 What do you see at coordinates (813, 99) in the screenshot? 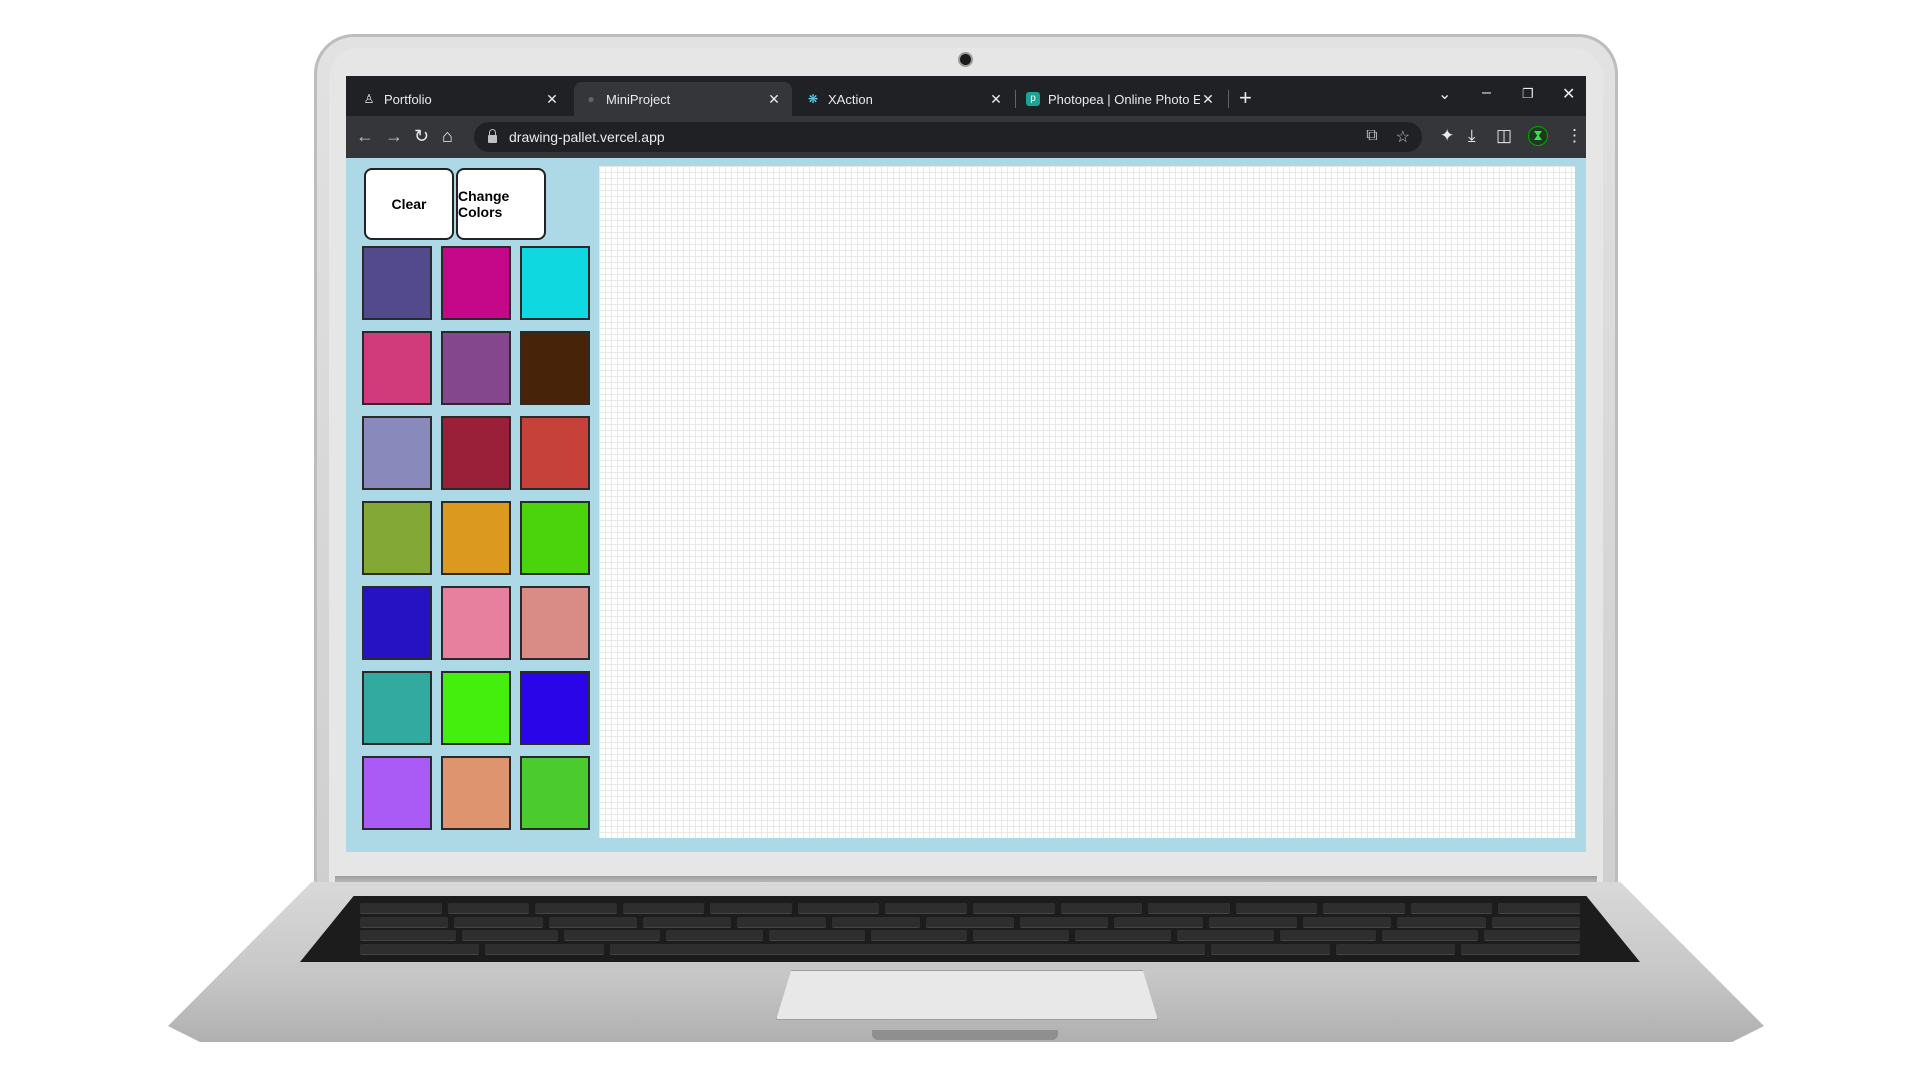
I see `react-icon: ❋` at bounding box center [813, 99].